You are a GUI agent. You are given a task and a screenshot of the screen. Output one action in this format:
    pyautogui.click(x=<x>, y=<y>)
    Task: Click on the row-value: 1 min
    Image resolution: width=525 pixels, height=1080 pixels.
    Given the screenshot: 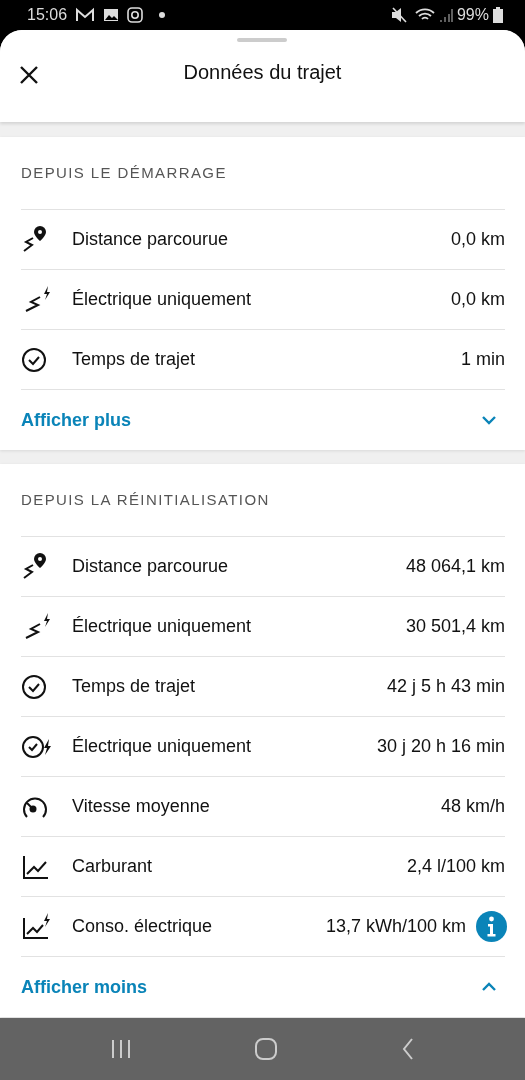 What is the action you would take?
    pyautogui.click(x=483, y=359)
    